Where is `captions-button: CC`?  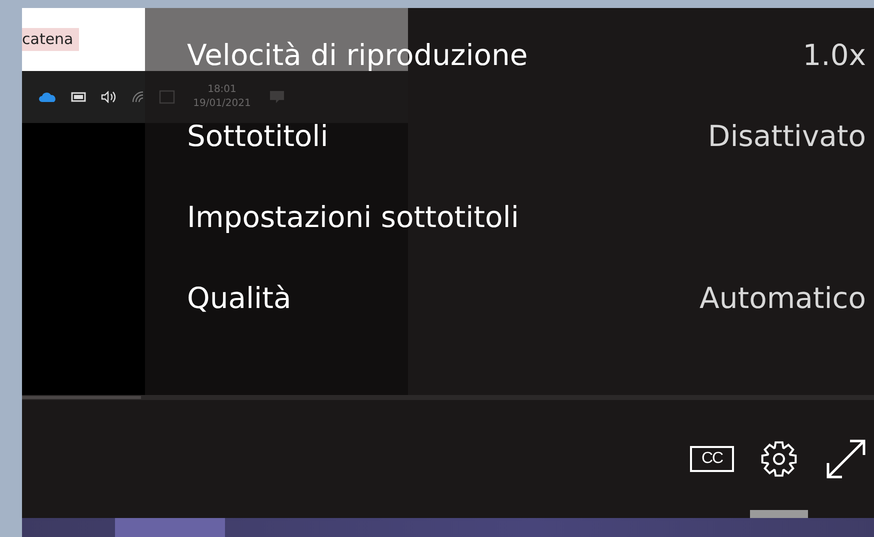
captions-button: CC is located at coordinates (712, 459).